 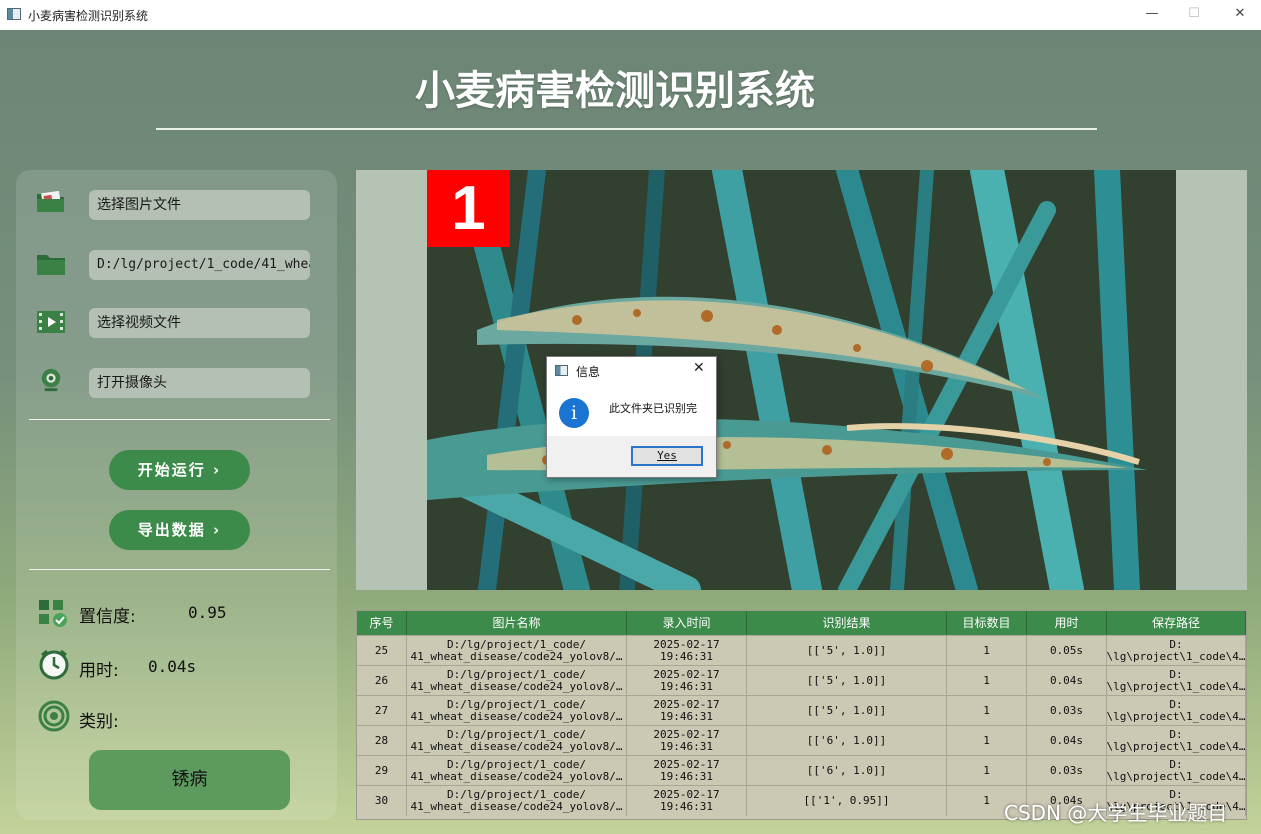 I want to click on col-header-result: 识别结果, so click(x=847, y=623).